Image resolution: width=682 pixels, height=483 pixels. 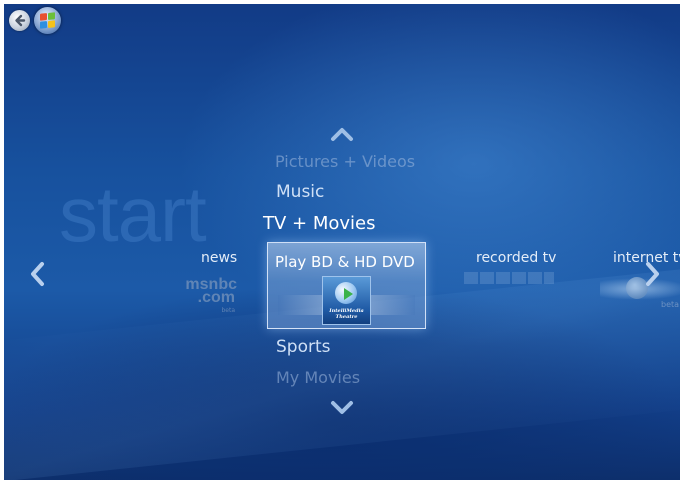 I want to click on intelli-media-theatre-icon: IntelliMedia Theatre, so click(x=346, y=300).